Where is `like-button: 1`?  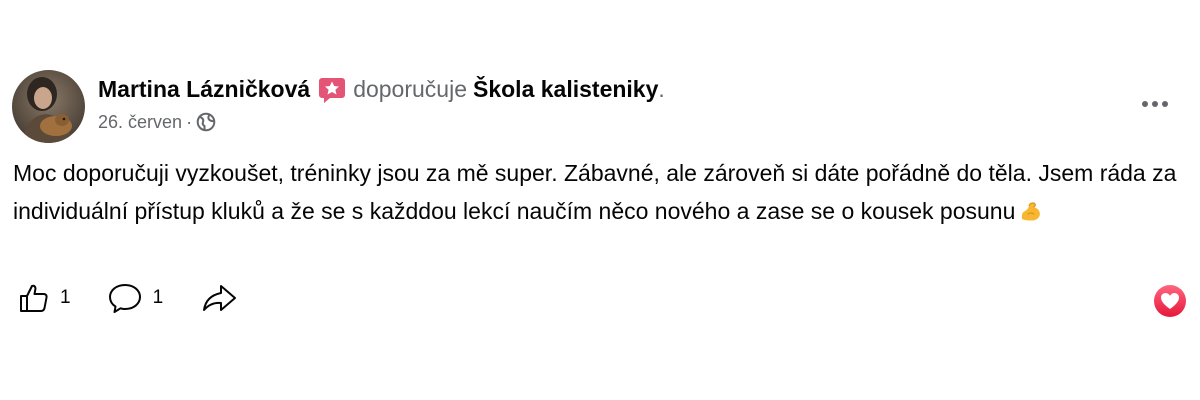
like-button: 1 is located at coordinates (44, 298).